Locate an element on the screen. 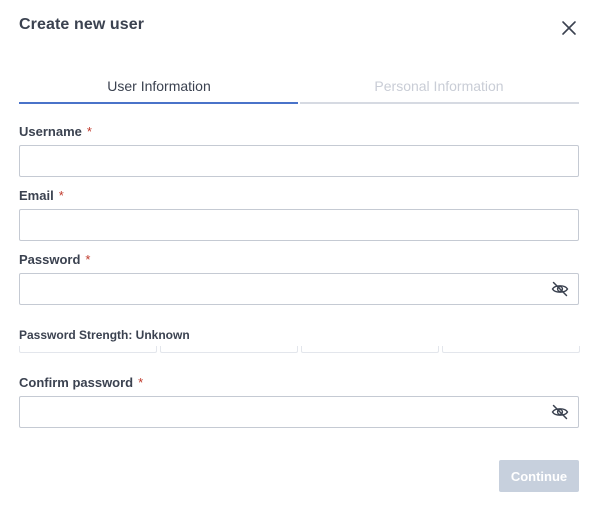 This screenshot has height=507, width=595. confirm-password-field-box is located at coordinates (299, 412).